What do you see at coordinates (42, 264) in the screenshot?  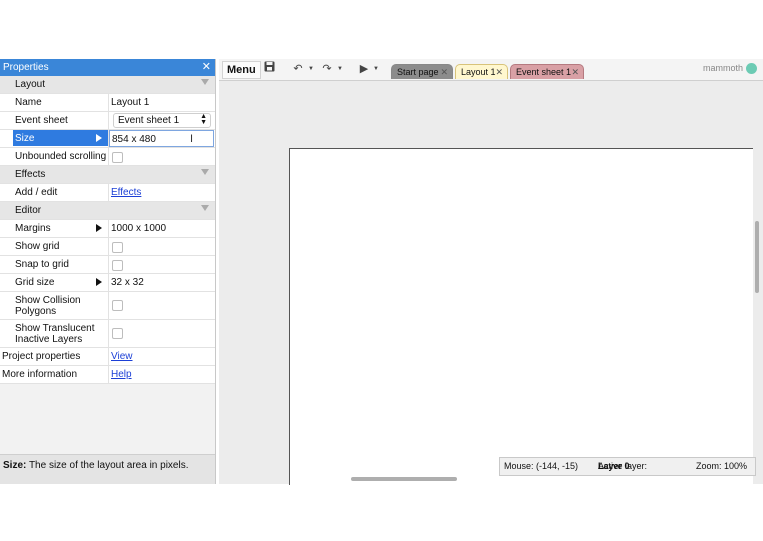 I see `prop-label: Snap to grid` at bounding box center [42, 264].